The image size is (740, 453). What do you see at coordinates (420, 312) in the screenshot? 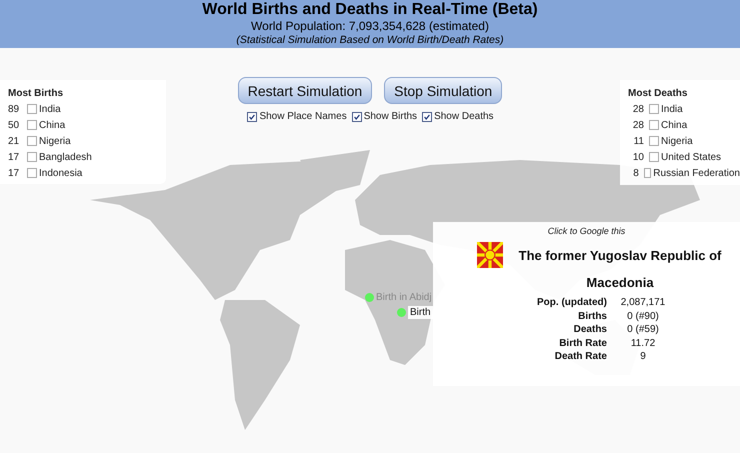
I see `marker-label: Birth` at bounding box center [420, 312].